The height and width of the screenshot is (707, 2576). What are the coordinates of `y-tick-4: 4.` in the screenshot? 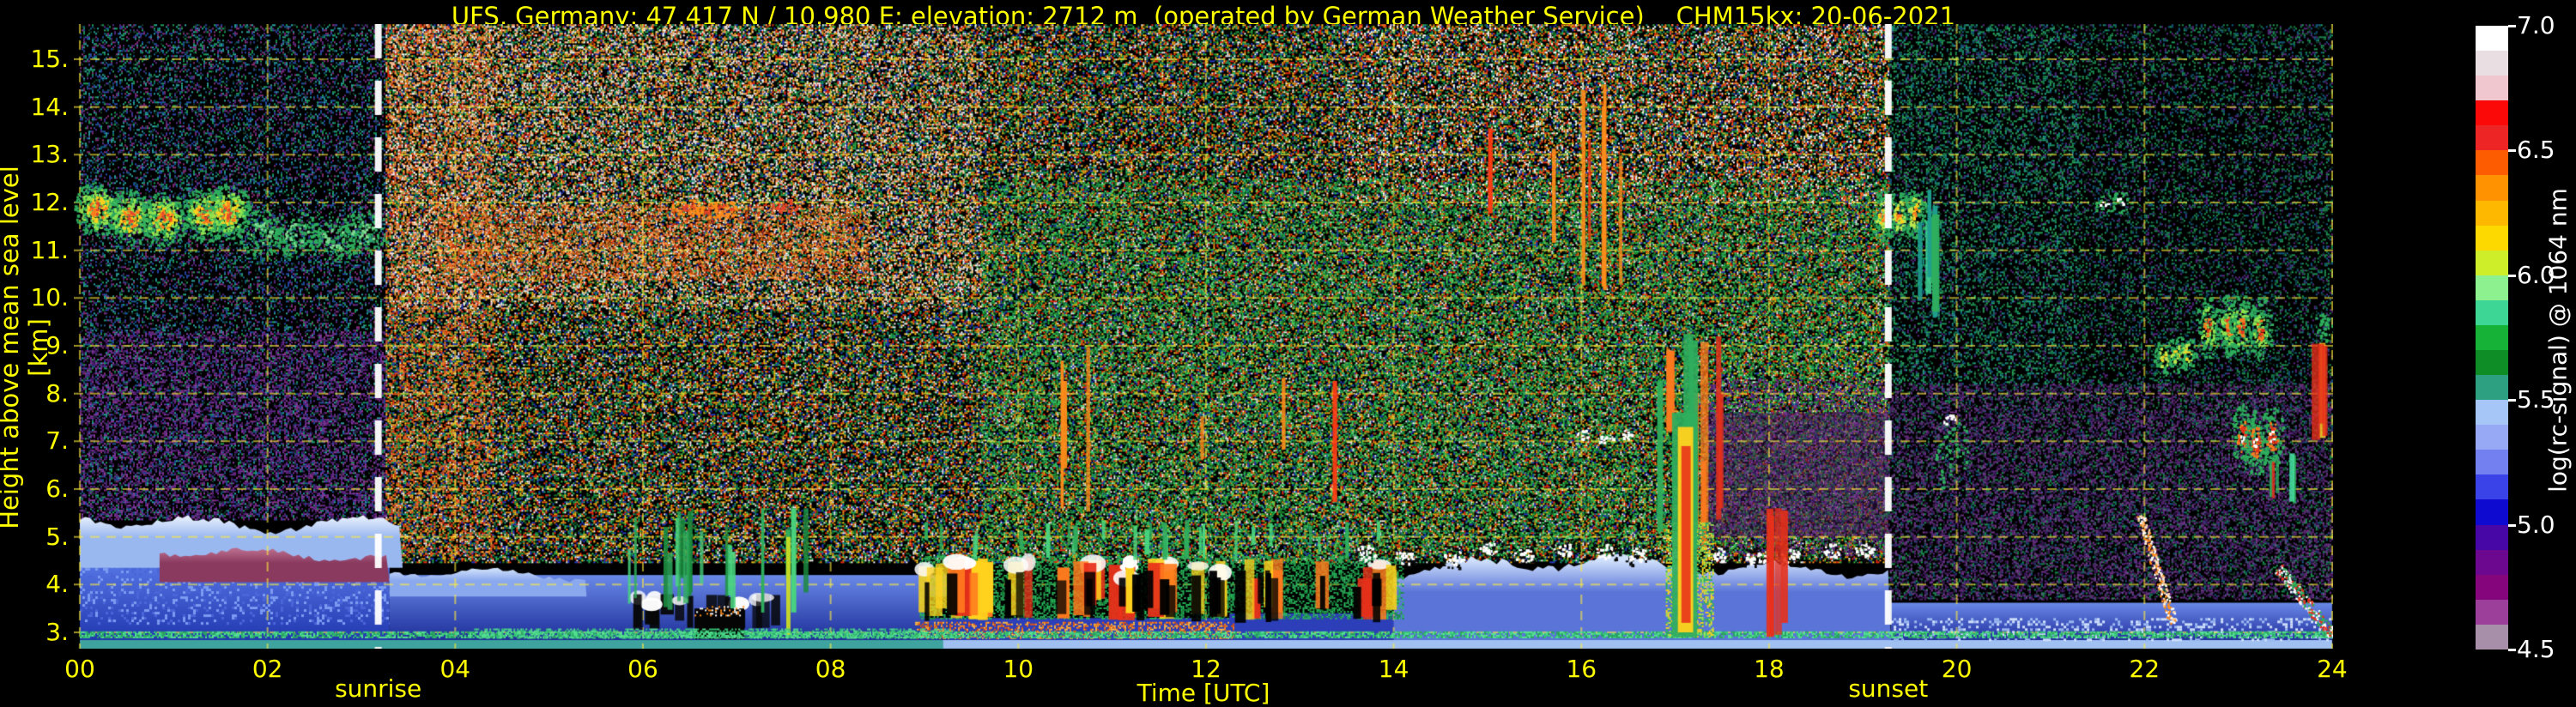 It's located at (57, 584).